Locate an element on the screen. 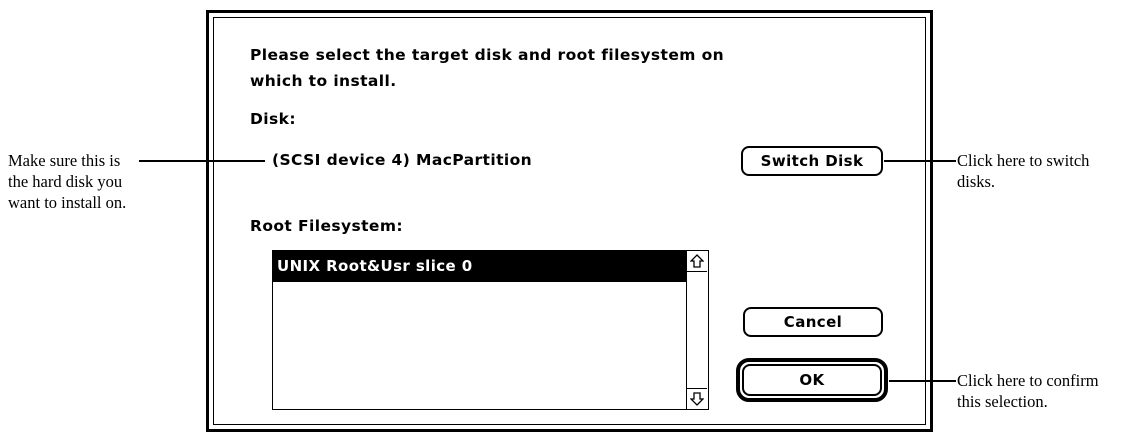 This screenshot has height=435, width=1145. annotation-line: the hard disk you is located at coordinates (65, 181).